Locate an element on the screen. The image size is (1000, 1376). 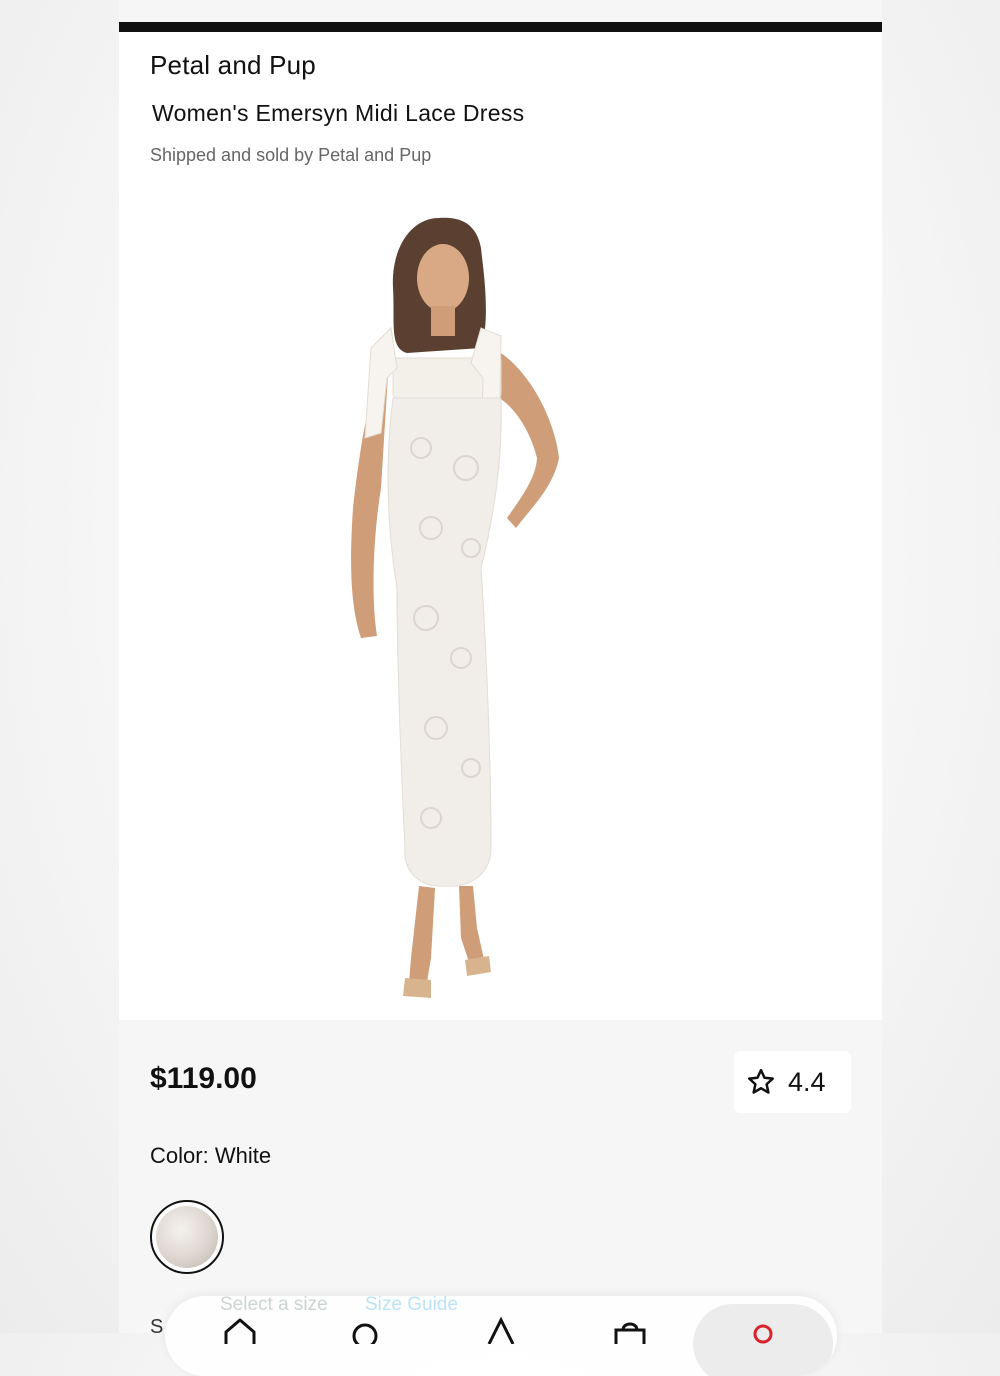
color-selection-label: Color: White is located at coordinates (210, 1156).